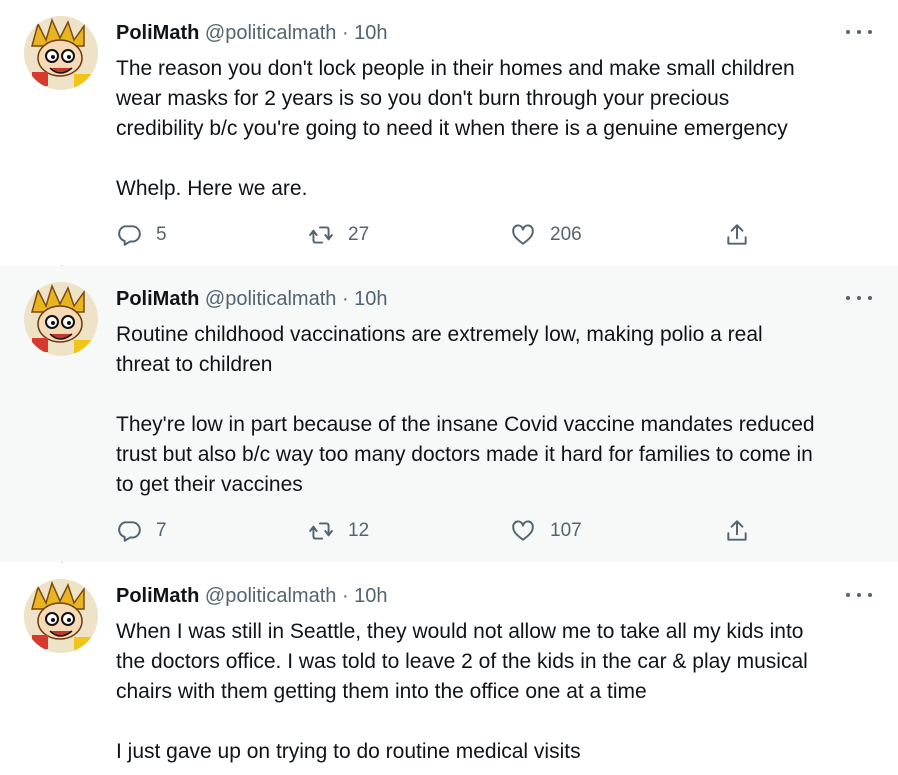 Image resolution: width=898 pixels, height=775 pixels. Describe the element at coordinates (441, 235) in the screenshot. I see `tweet-actions: 5 27 206` at that location.